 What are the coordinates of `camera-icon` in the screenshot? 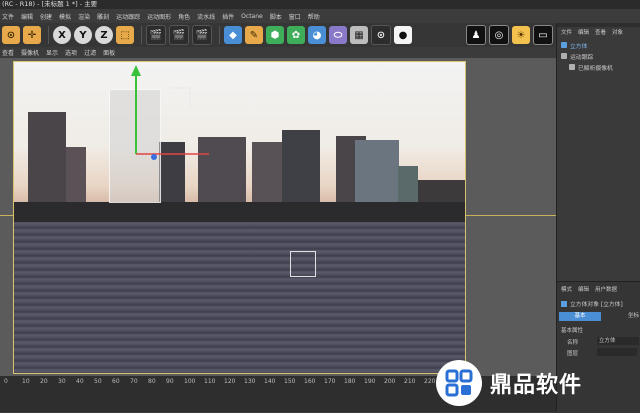 It's located at (572, 67).